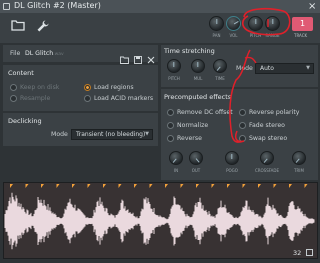  What do you see at coordinates (189, 51) in the screenshot?
I see `time-stretching-title: Time stretching` at bounding box center [189, 51].